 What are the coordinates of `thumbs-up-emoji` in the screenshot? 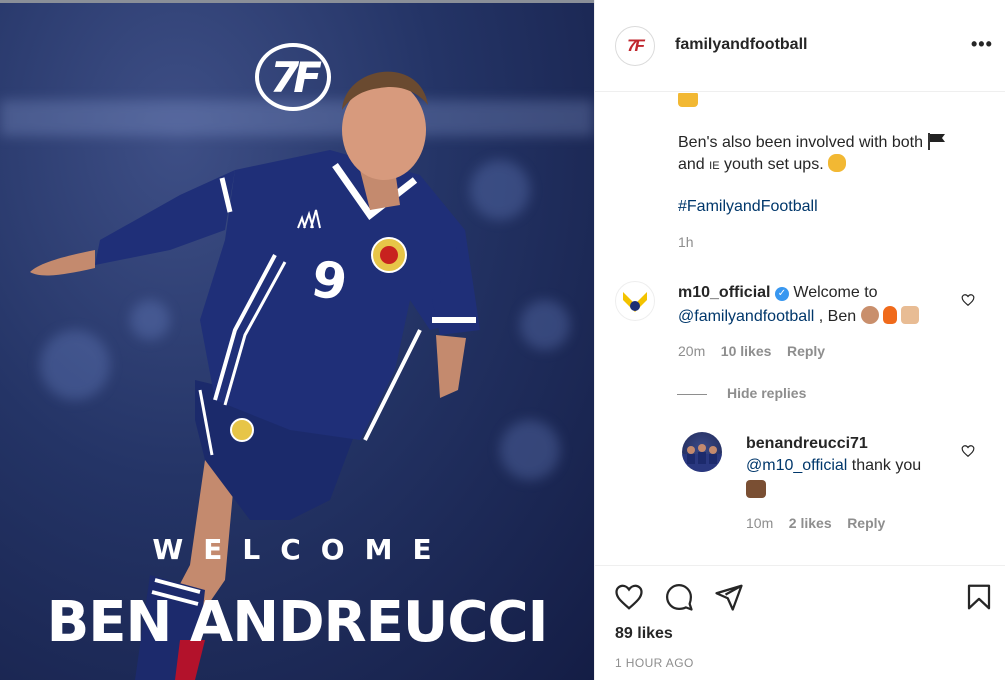 It's located at (910, 315).